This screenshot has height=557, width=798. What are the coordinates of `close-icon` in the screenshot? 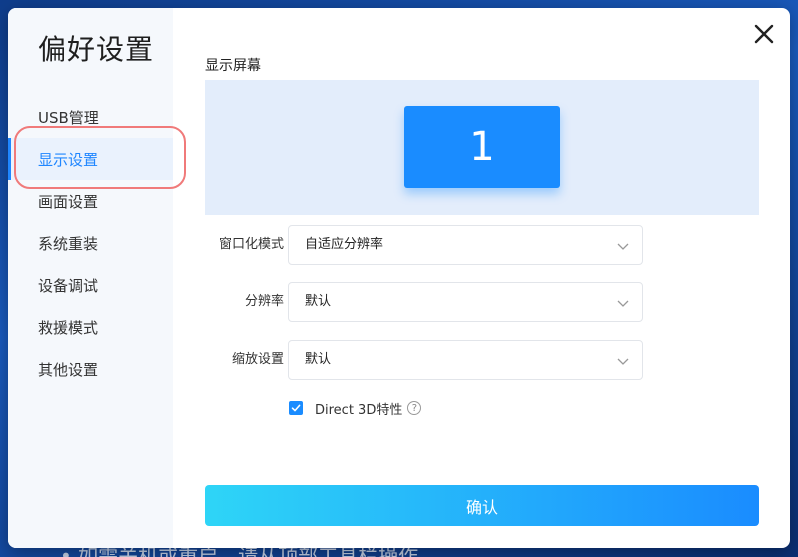 It's located at (764, 34).